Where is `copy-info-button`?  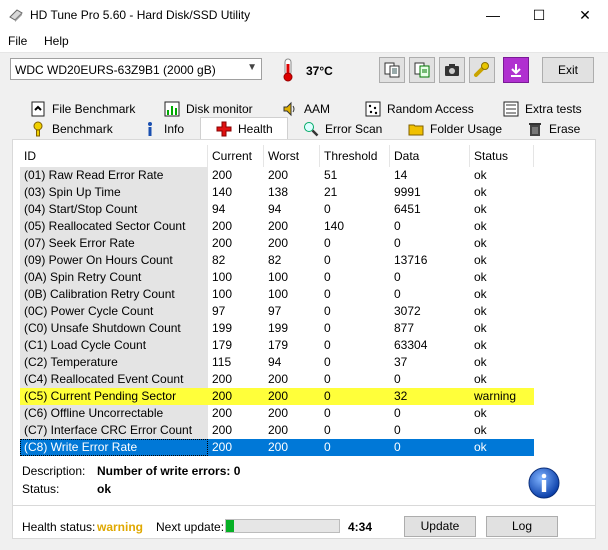
copy-info-button is located at coordinates (392, 70).